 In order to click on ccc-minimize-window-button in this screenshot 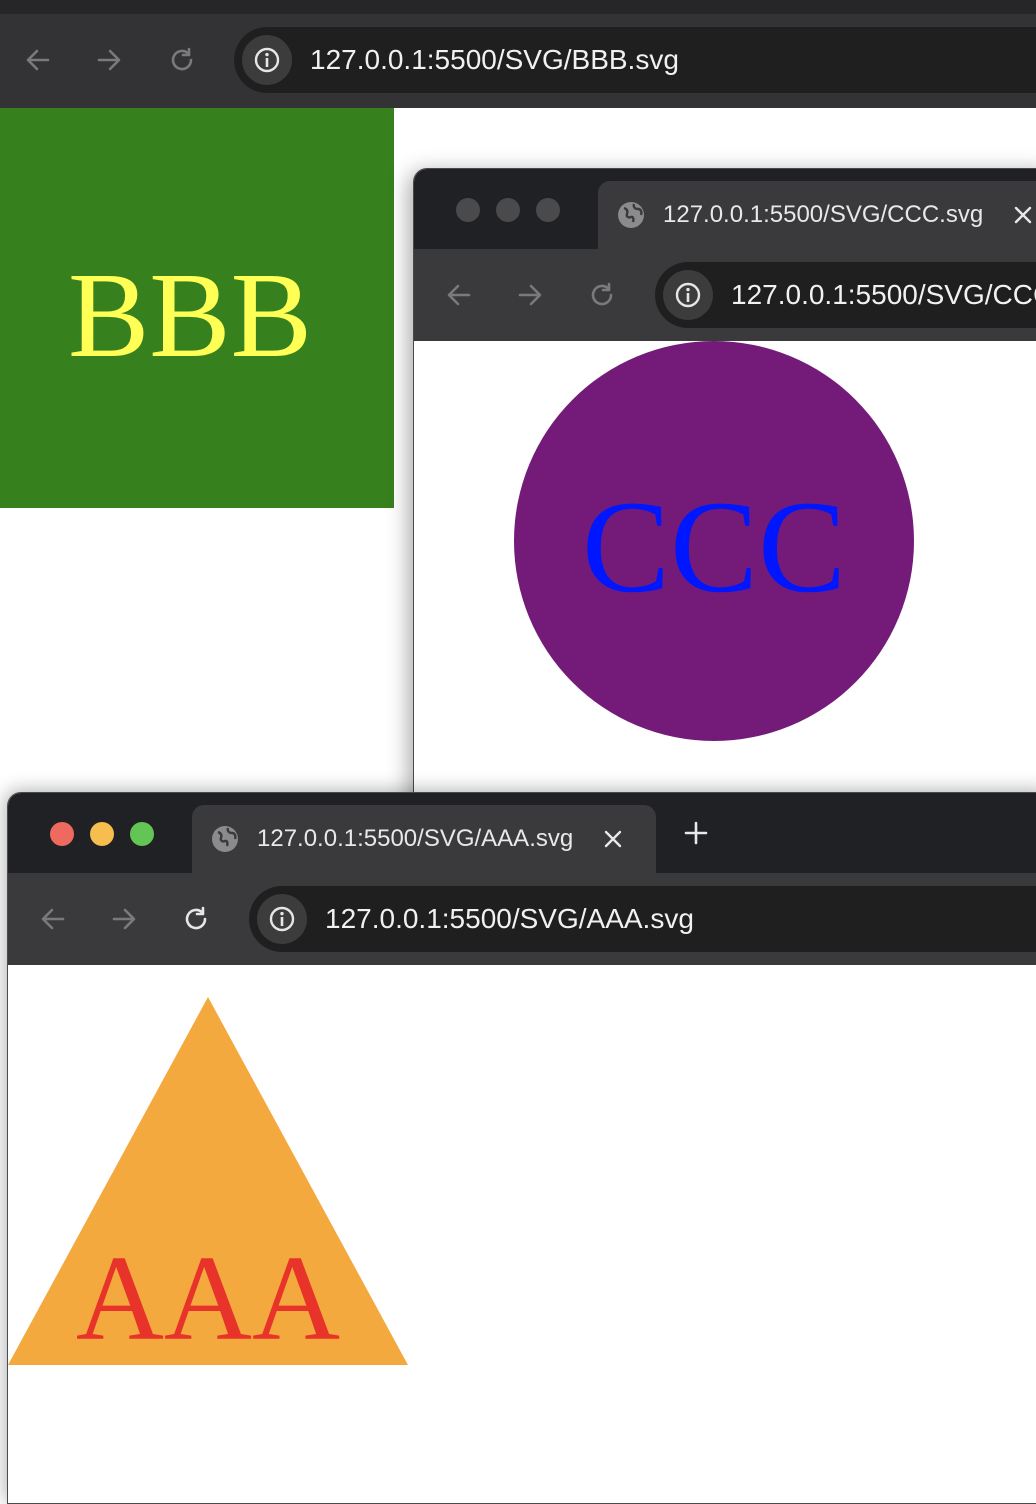, I will do `click(508, 210)`.